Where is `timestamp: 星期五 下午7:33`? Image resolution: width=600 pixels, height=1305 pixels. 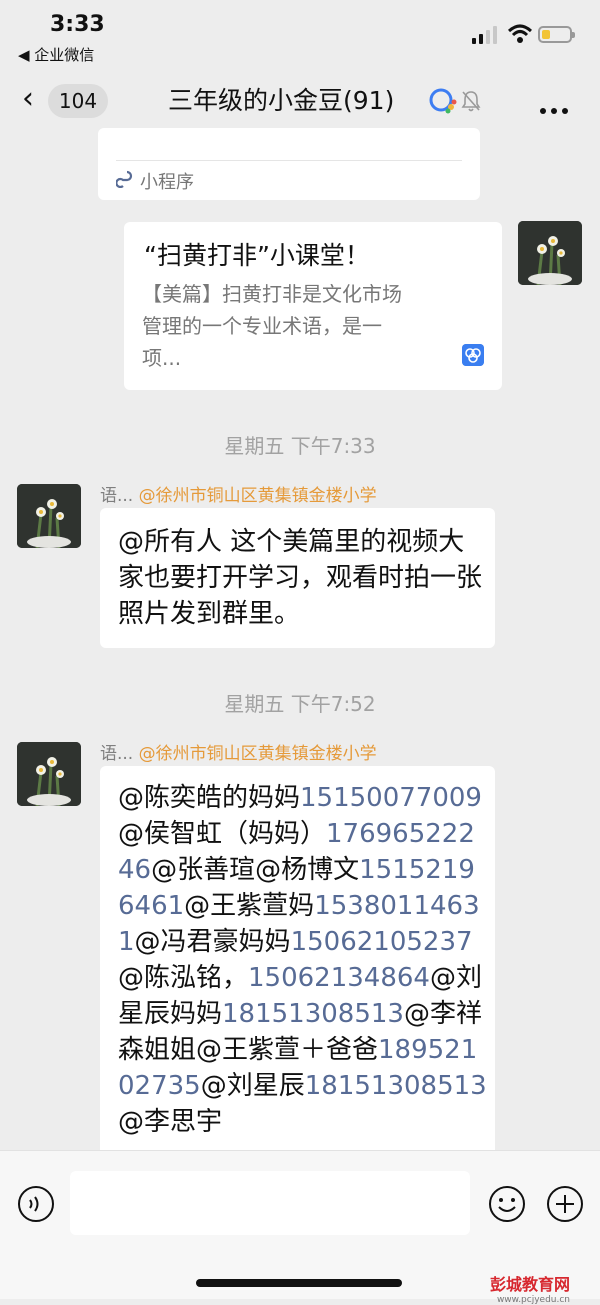
timestamp: 星期五 下午7:33 is located at coordinates (300, 446).